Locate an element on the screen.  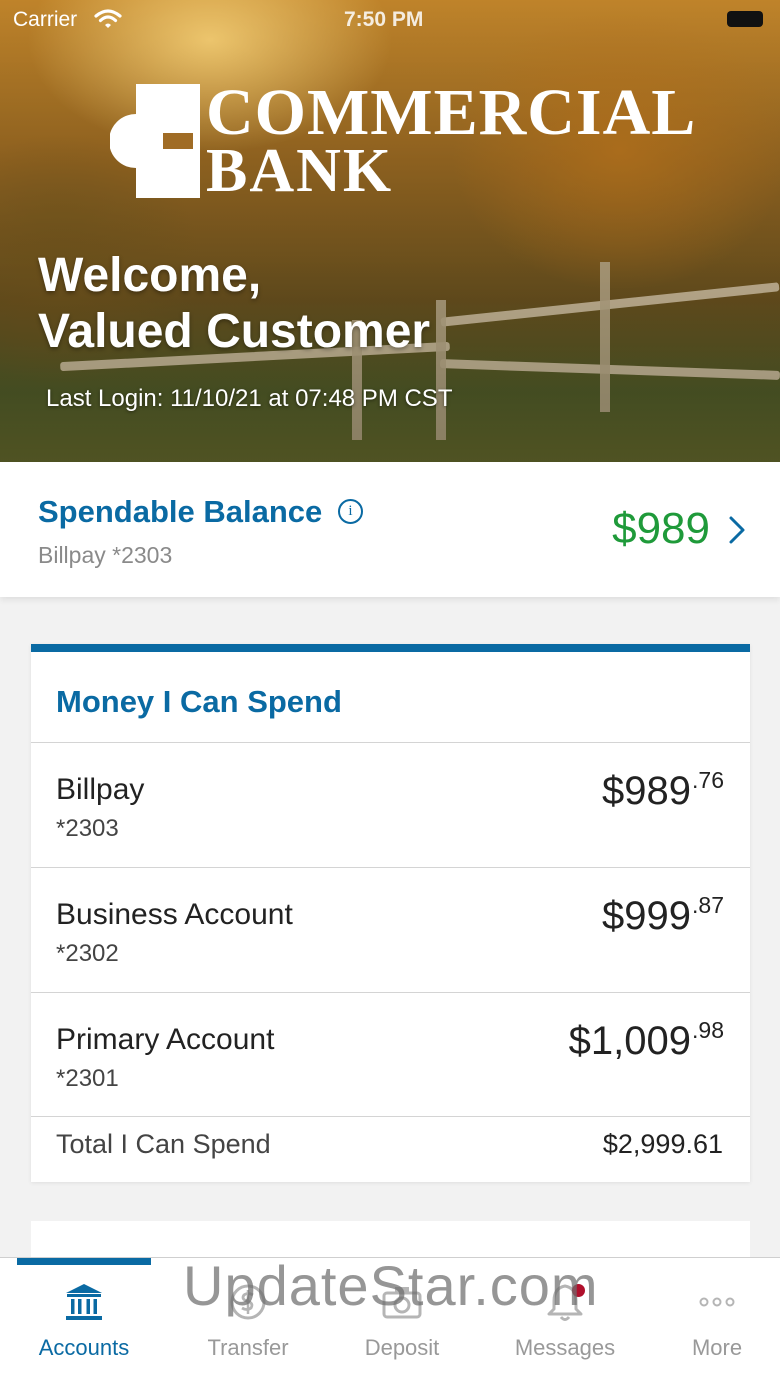
active-tab-indicator is located at coordinates (84, 1261).